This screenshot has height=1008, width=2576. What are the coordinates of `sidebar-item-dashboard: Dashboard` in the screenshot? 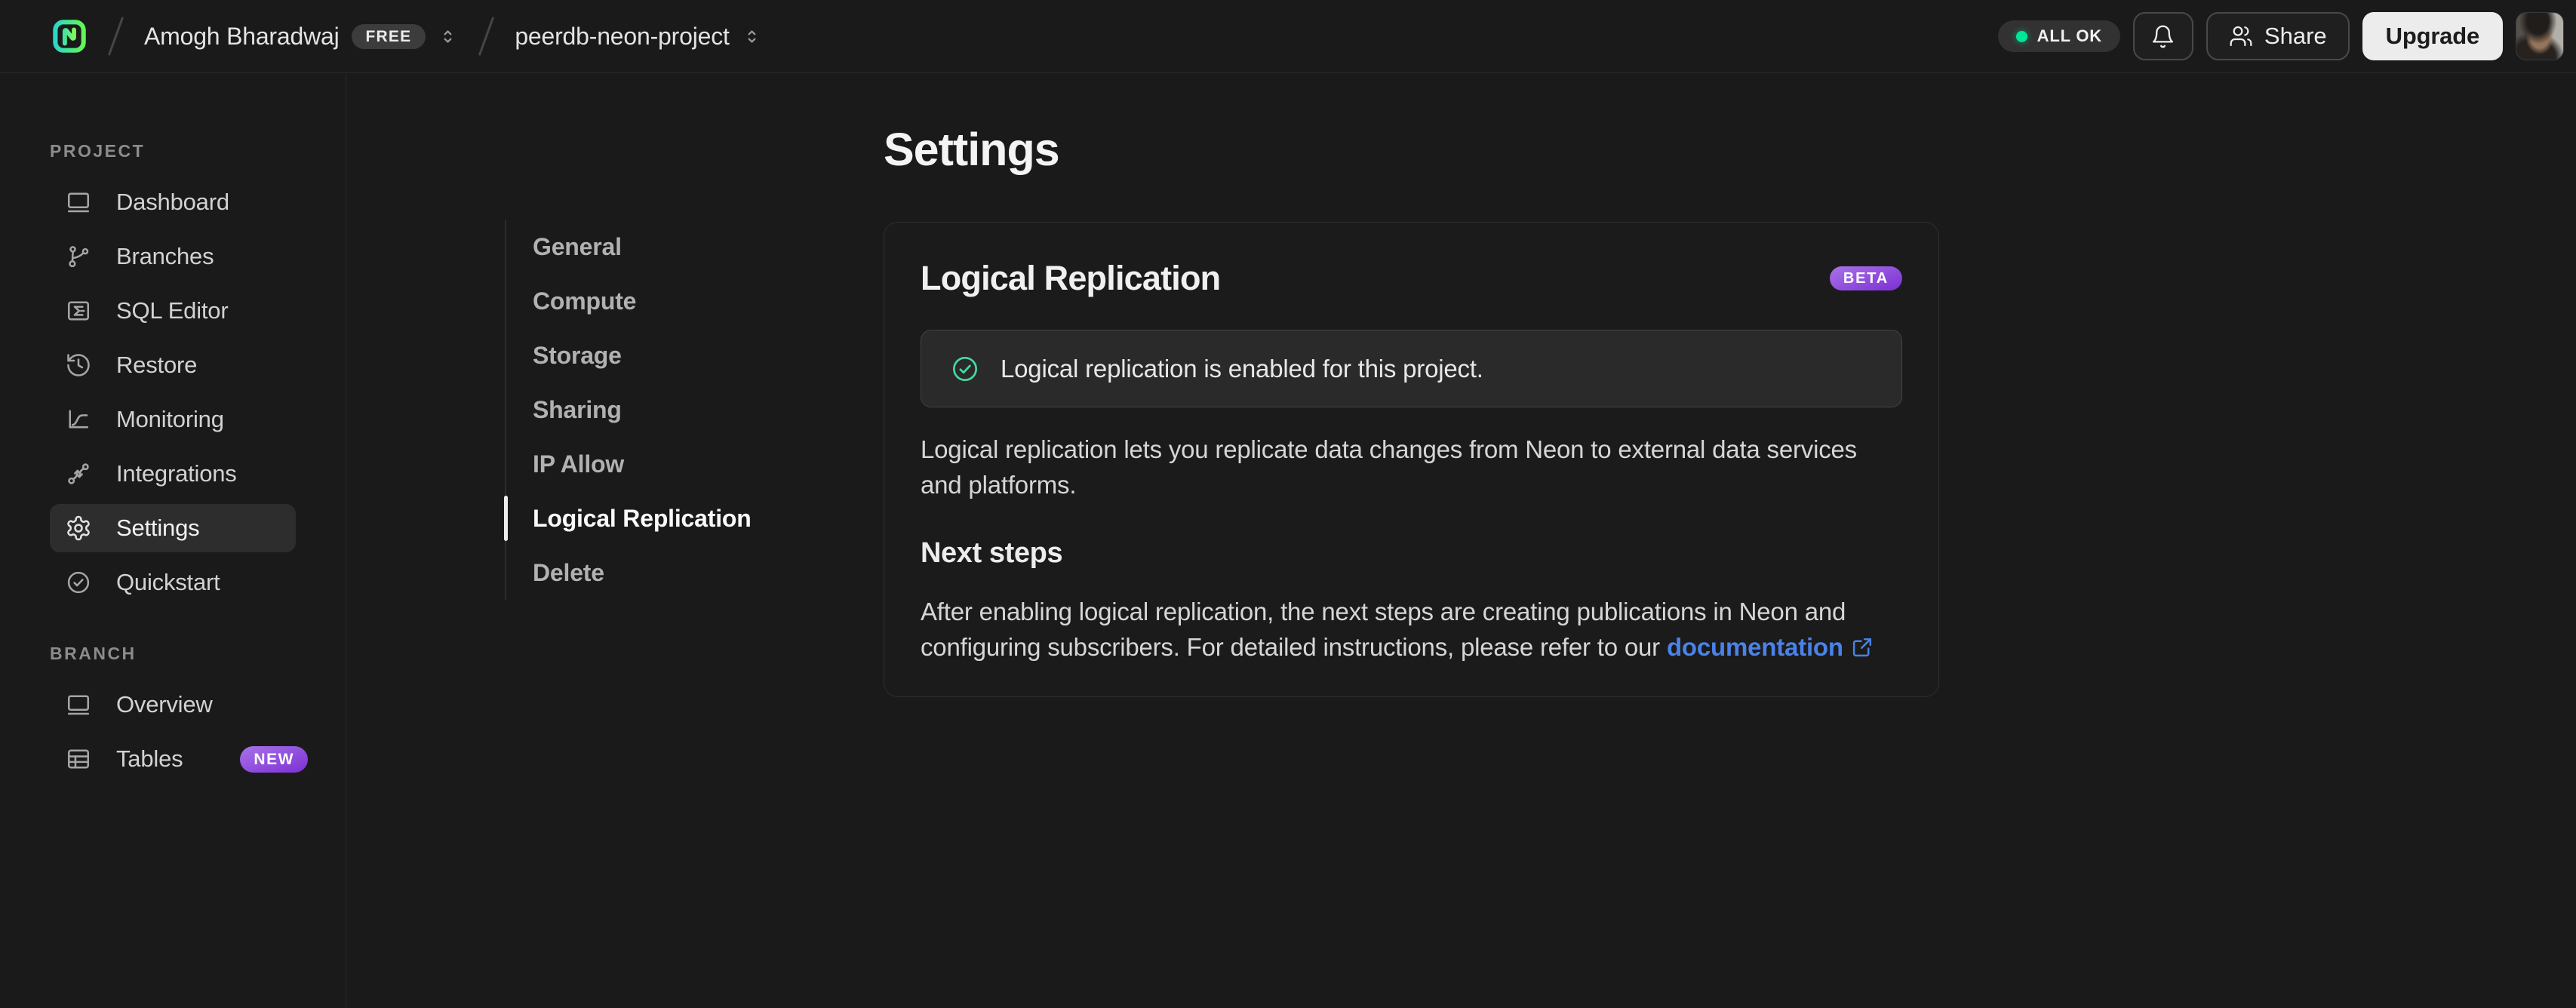 It's located at (173, 202).